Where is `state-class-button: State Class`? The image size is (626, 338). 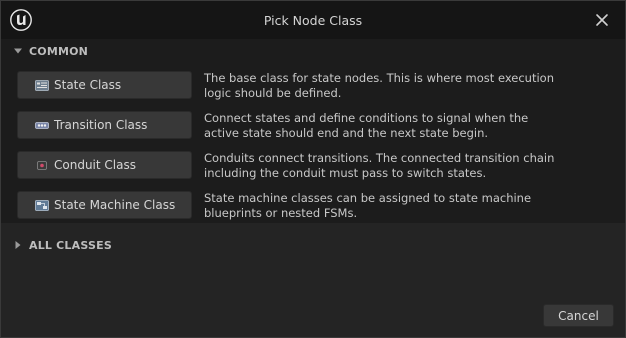 state-class-button: State Class is located at coordinates (104, 85).